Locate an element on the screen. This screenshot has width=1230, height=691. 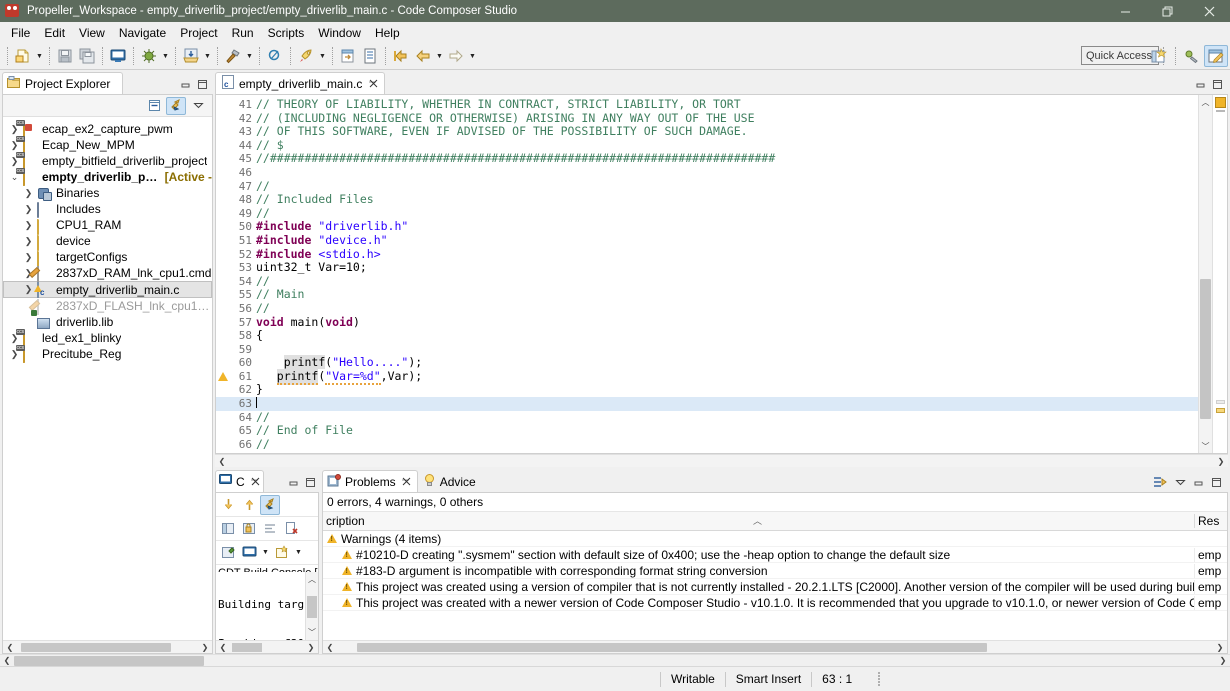
console-hscrollbar: ❮ ❯ is located at coordinates (267, 646).